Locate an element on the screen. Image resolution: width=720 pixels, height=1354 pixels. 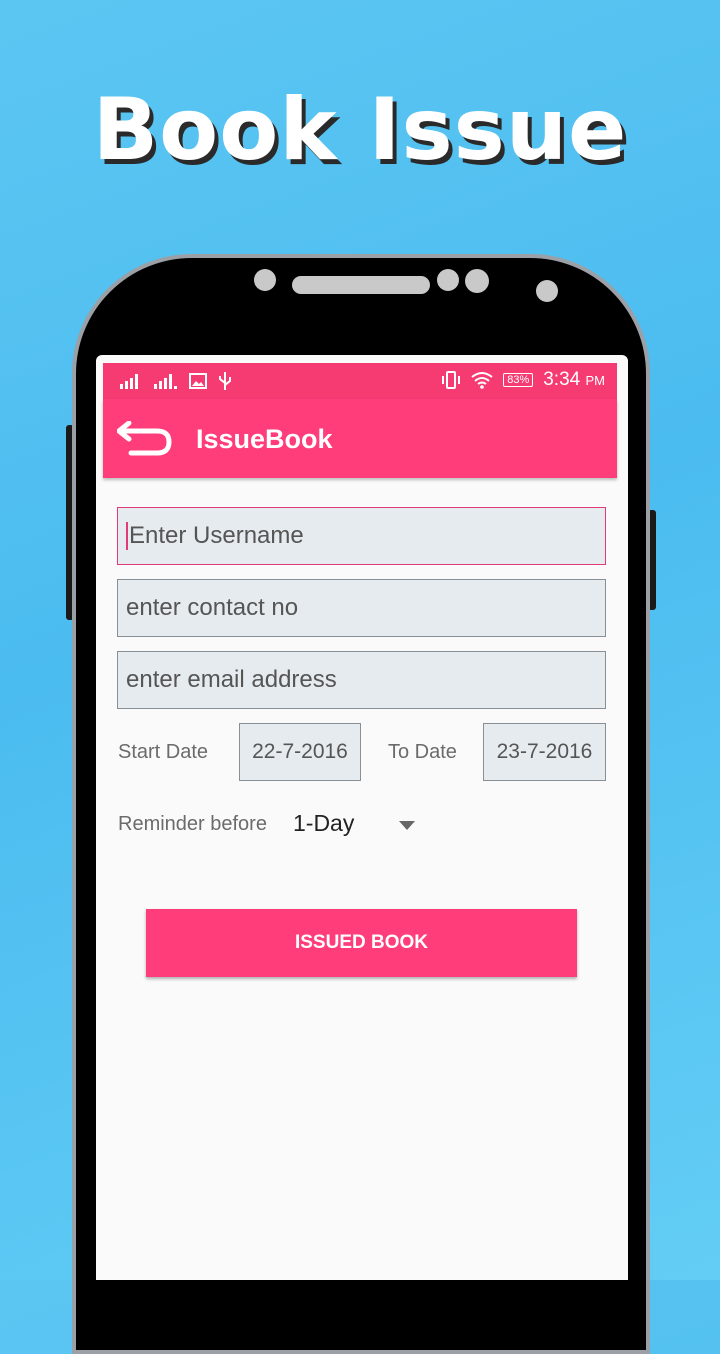
to-date-label: To Date is located at coordinates (422, 752).